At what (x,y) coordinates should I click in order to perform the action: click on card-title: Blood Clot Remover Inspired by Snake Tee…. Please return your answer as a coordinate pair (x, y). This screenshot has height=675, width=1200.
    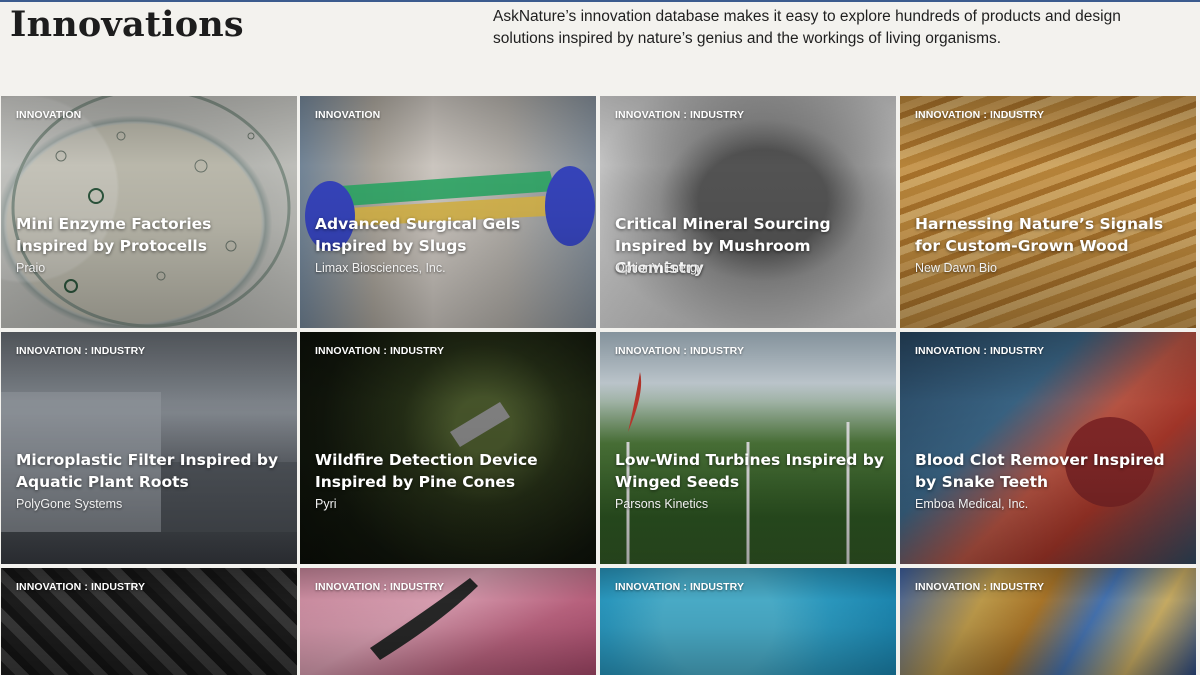
    Looking at the image, I should click on (1051, 471).